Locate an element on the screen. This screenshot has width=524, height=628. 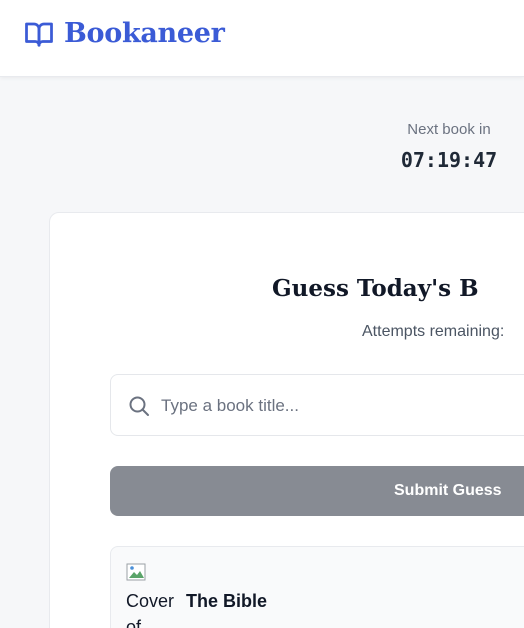
guess-result-item: Cover of The Bible is located at coordinates (317, 587).